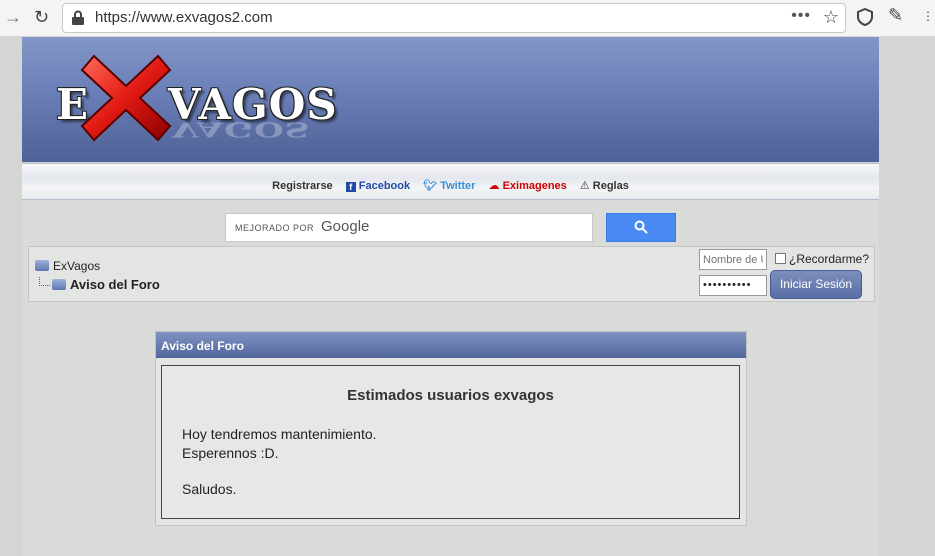 Image resolution: width=935 pixels, height=556 pixels. I want to click on twitter-link: 🐦︎ Twitter, so click(449, 186).